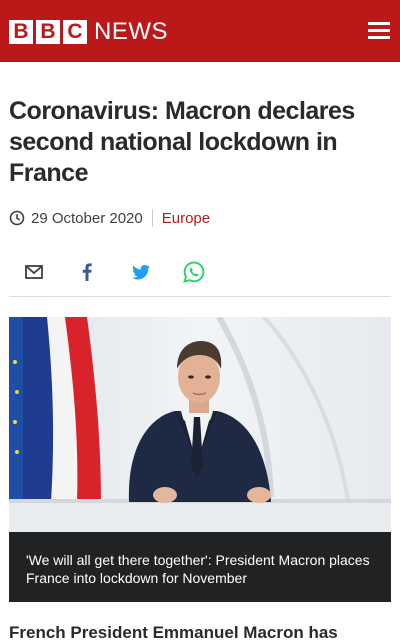  Describe the element at coordinates (17, 218) in the screenshot. I see `clock-icon` at that location.